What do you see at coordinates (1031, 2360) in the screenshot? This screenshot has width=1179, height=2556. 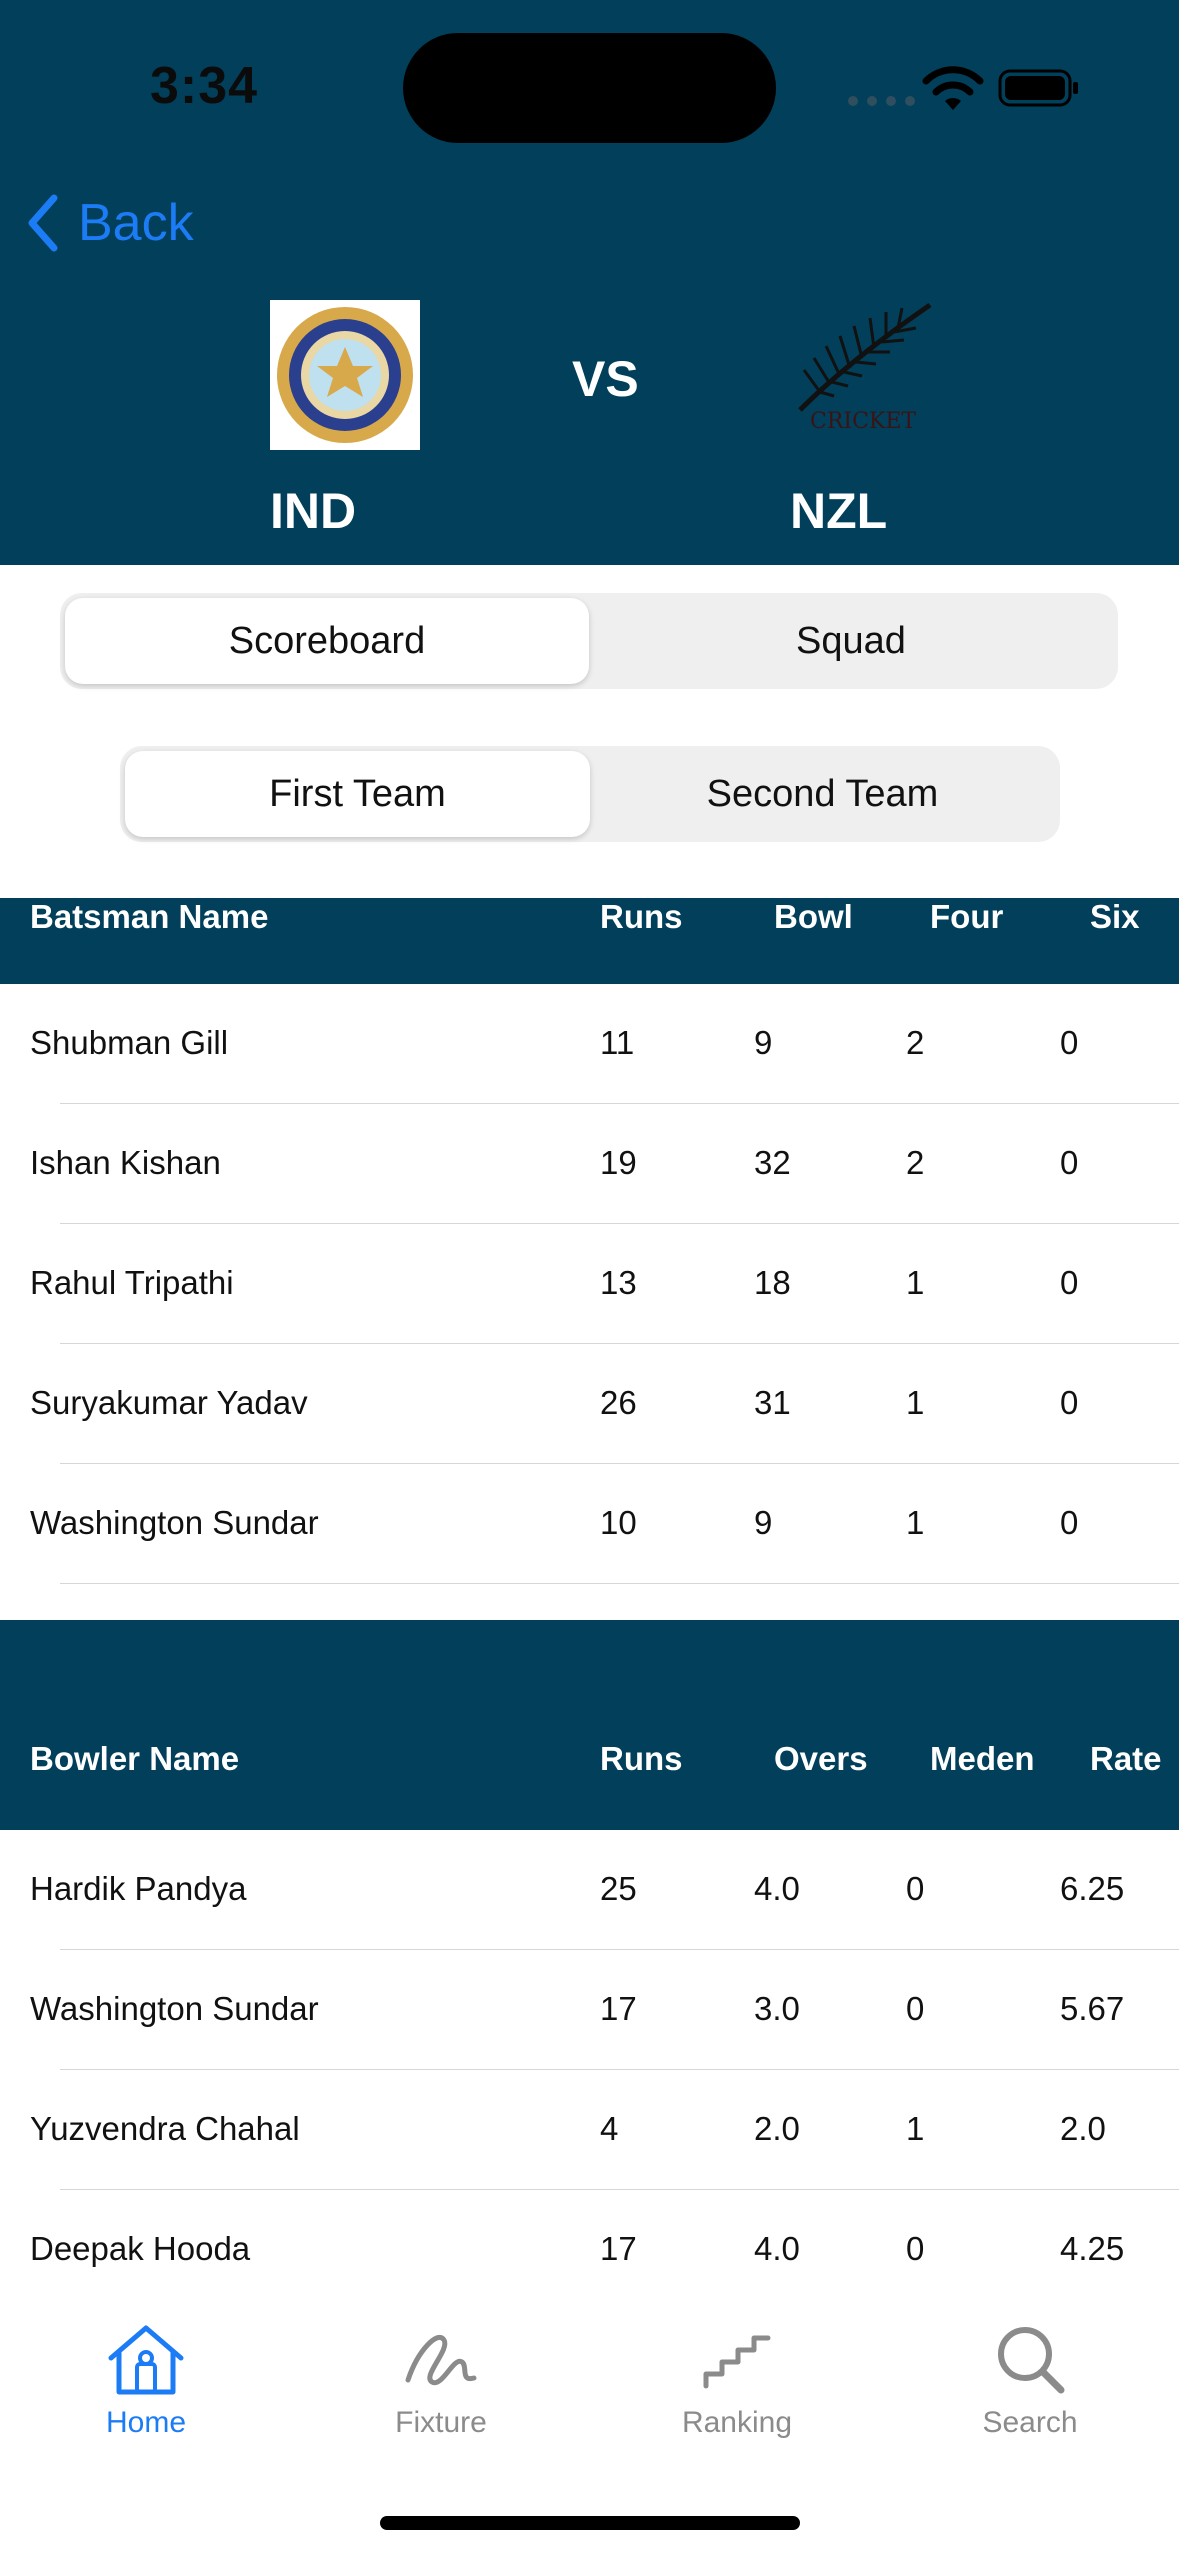 I see `search-icon` at bounding box center [1031, 2360].